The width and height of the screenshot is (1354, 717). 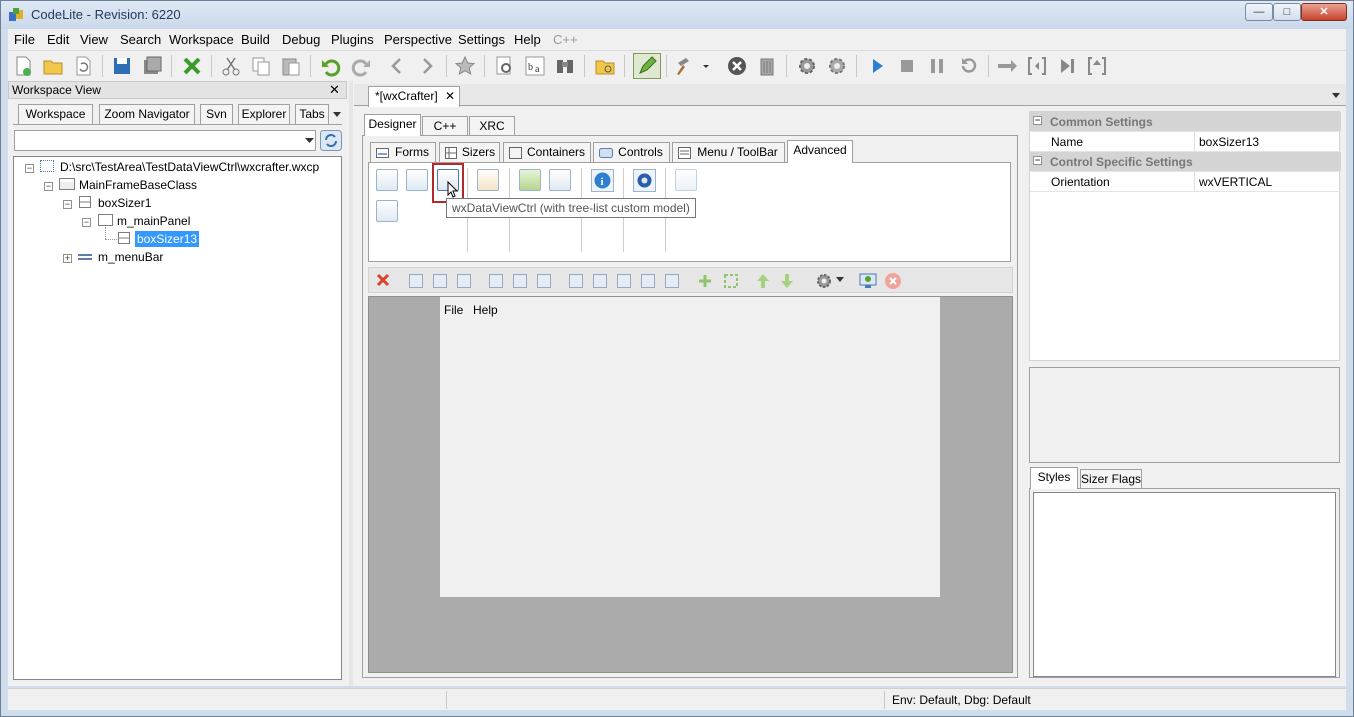 I want to click on new-file-icon, so click(x=23, y=66).